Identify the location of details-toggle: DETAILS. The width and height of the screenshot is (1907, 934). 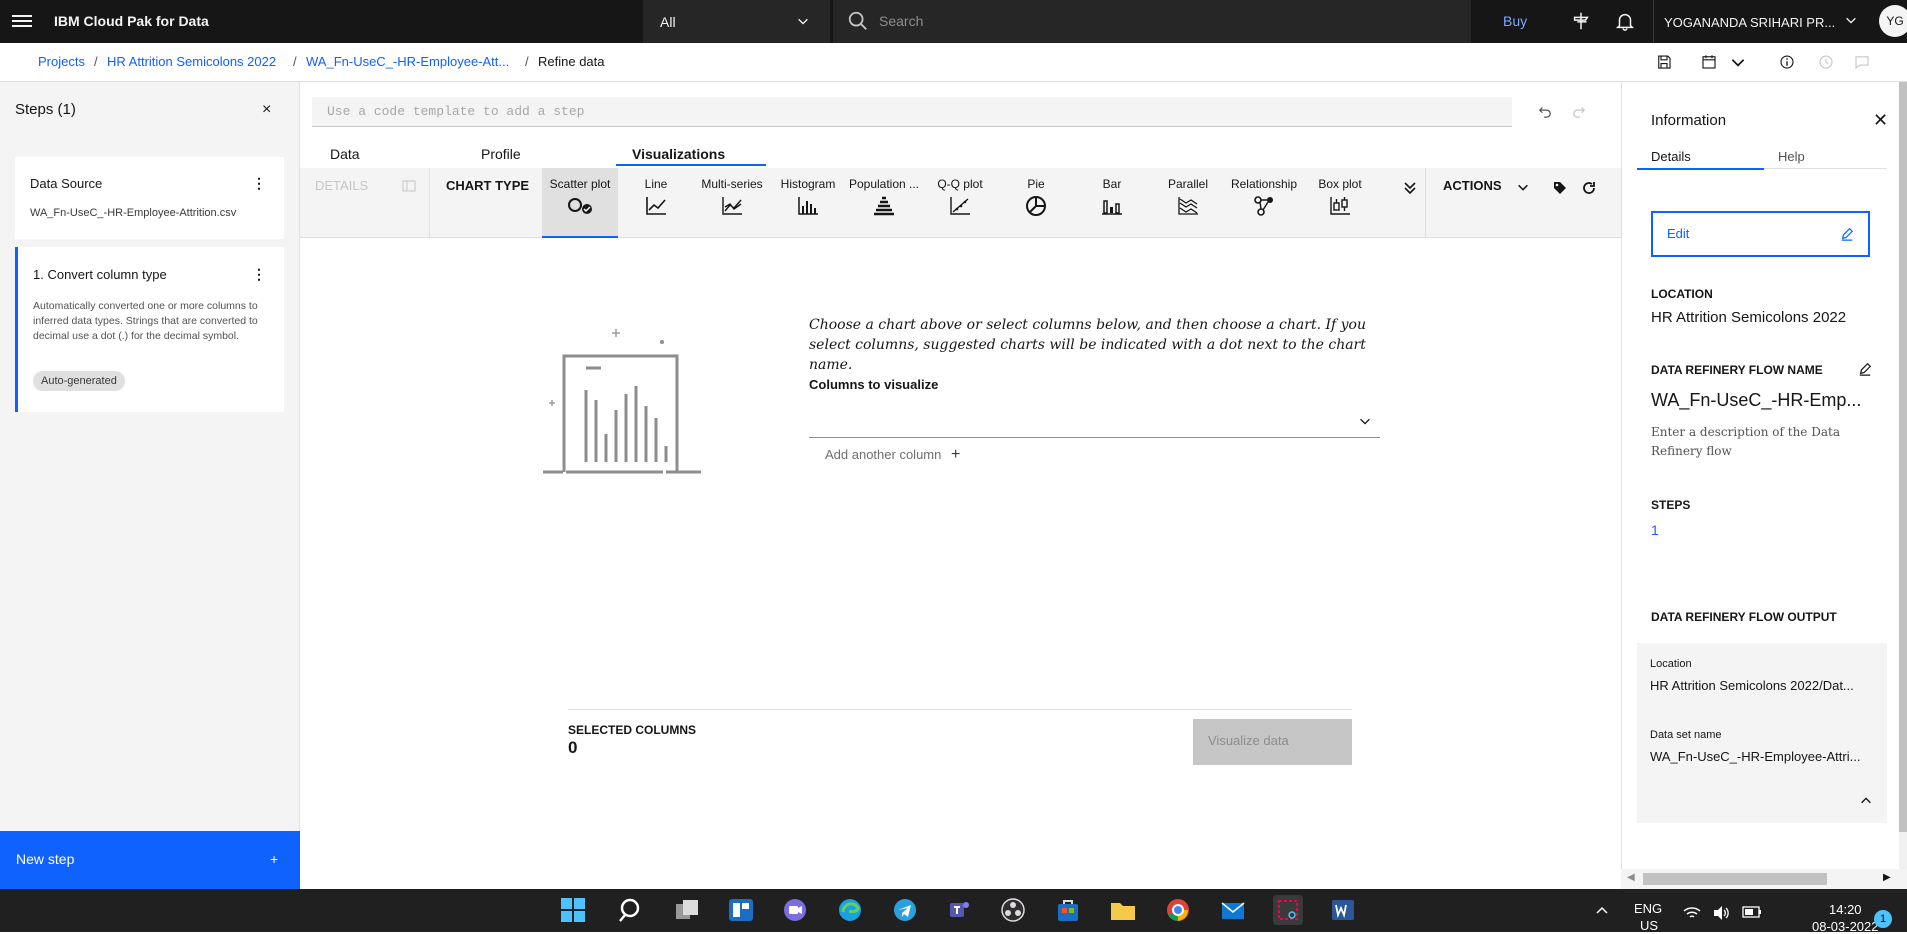
(372, 203).